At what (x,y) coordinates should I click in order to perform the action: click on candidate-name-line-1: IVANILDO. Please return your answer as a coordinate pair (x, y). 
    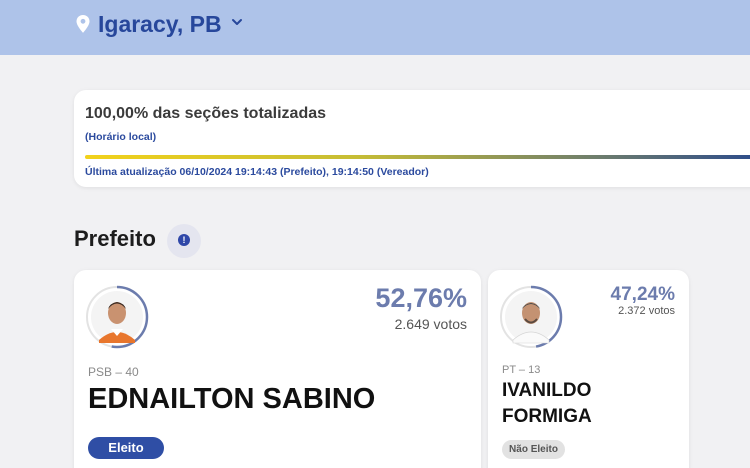
    Looking at the image, I should click on (547, 390).